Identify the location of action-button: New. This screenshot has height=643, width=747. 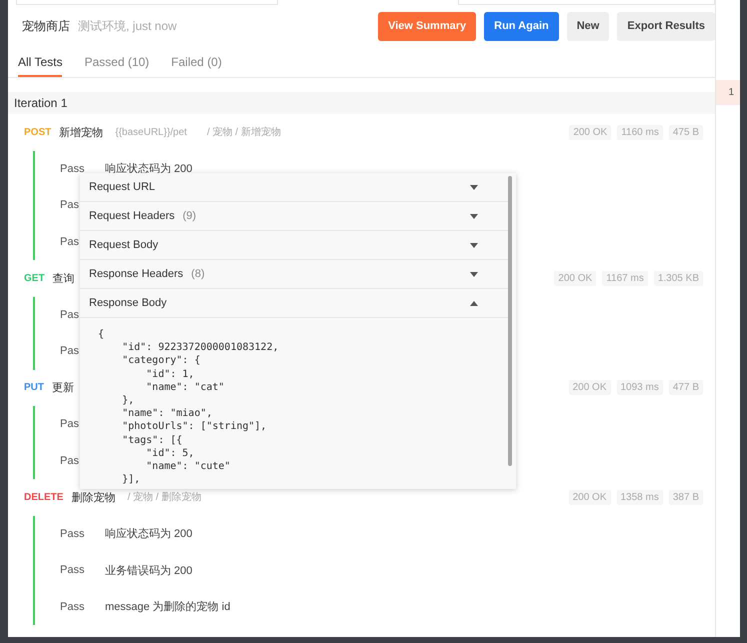
(588, 26).